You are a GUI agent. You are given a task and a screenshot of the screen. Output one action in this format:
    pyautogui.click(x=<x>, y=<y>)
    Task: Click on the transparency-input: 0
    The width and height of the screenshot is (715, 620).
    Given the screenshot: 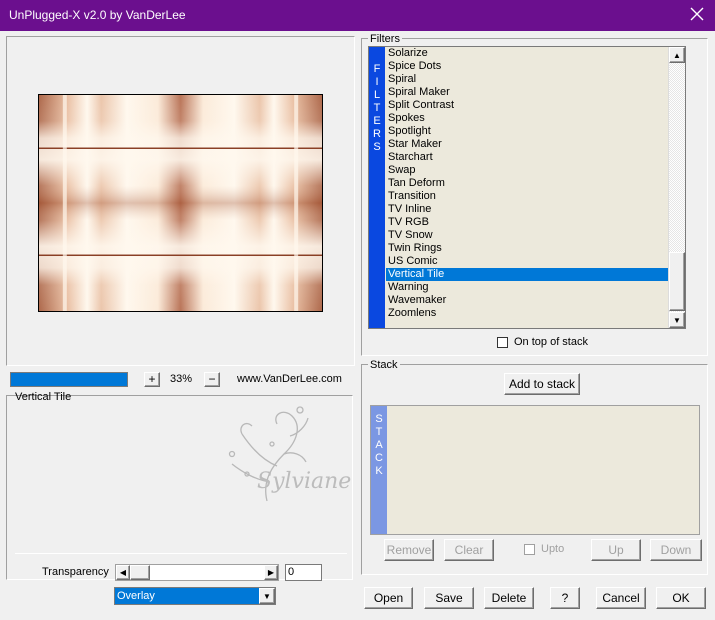 What is the action you would take?
    pyautogui.click(x=303, y=572)
    